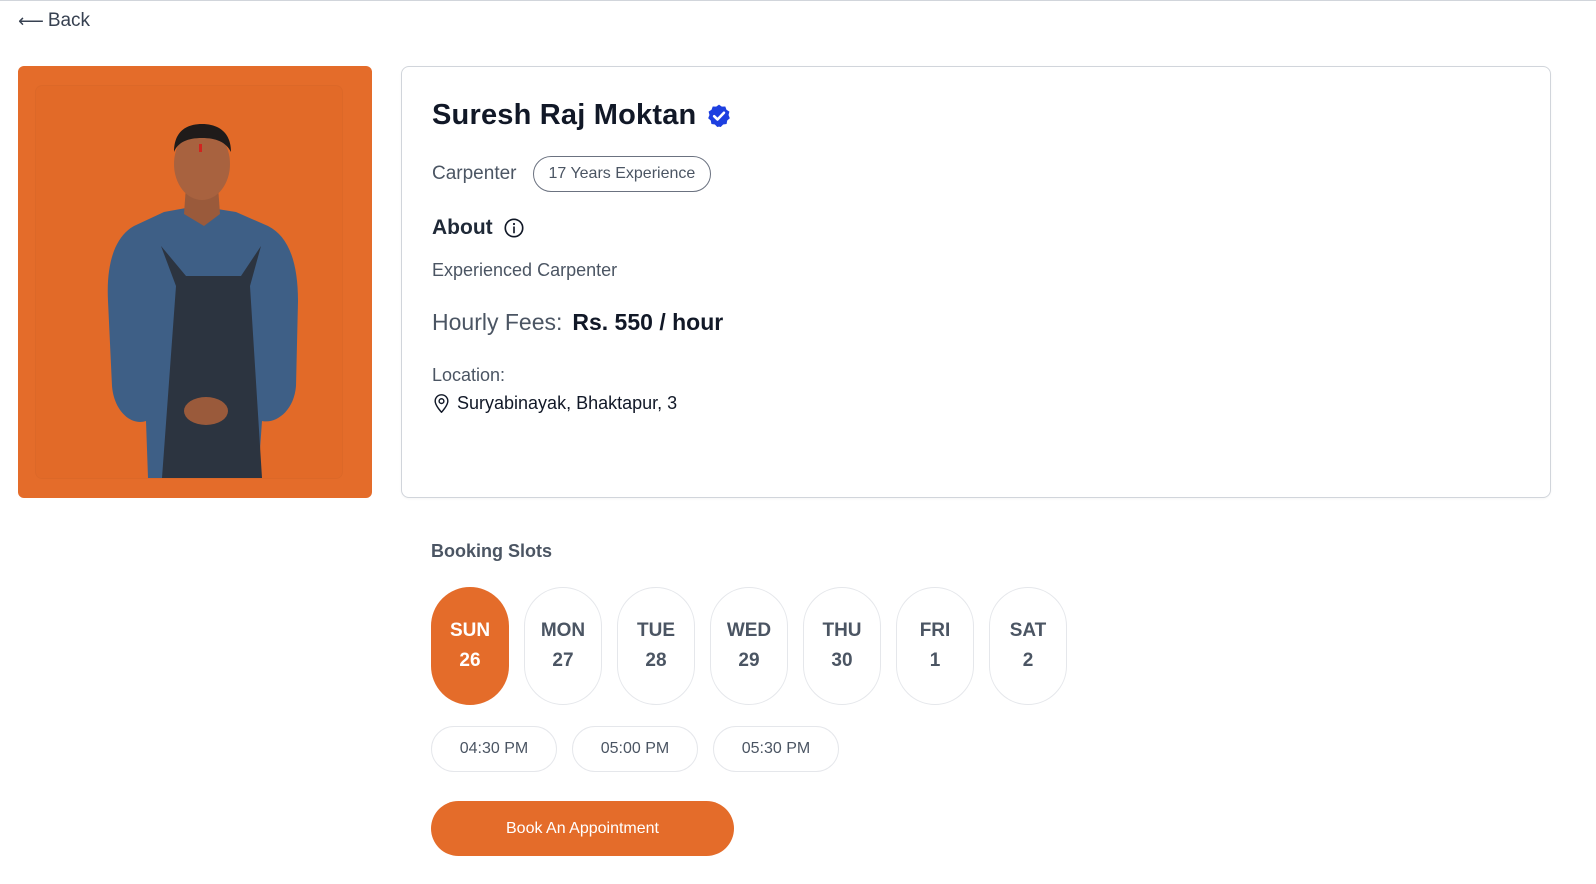  I want to click on day-name: THU, so click(842, 630).